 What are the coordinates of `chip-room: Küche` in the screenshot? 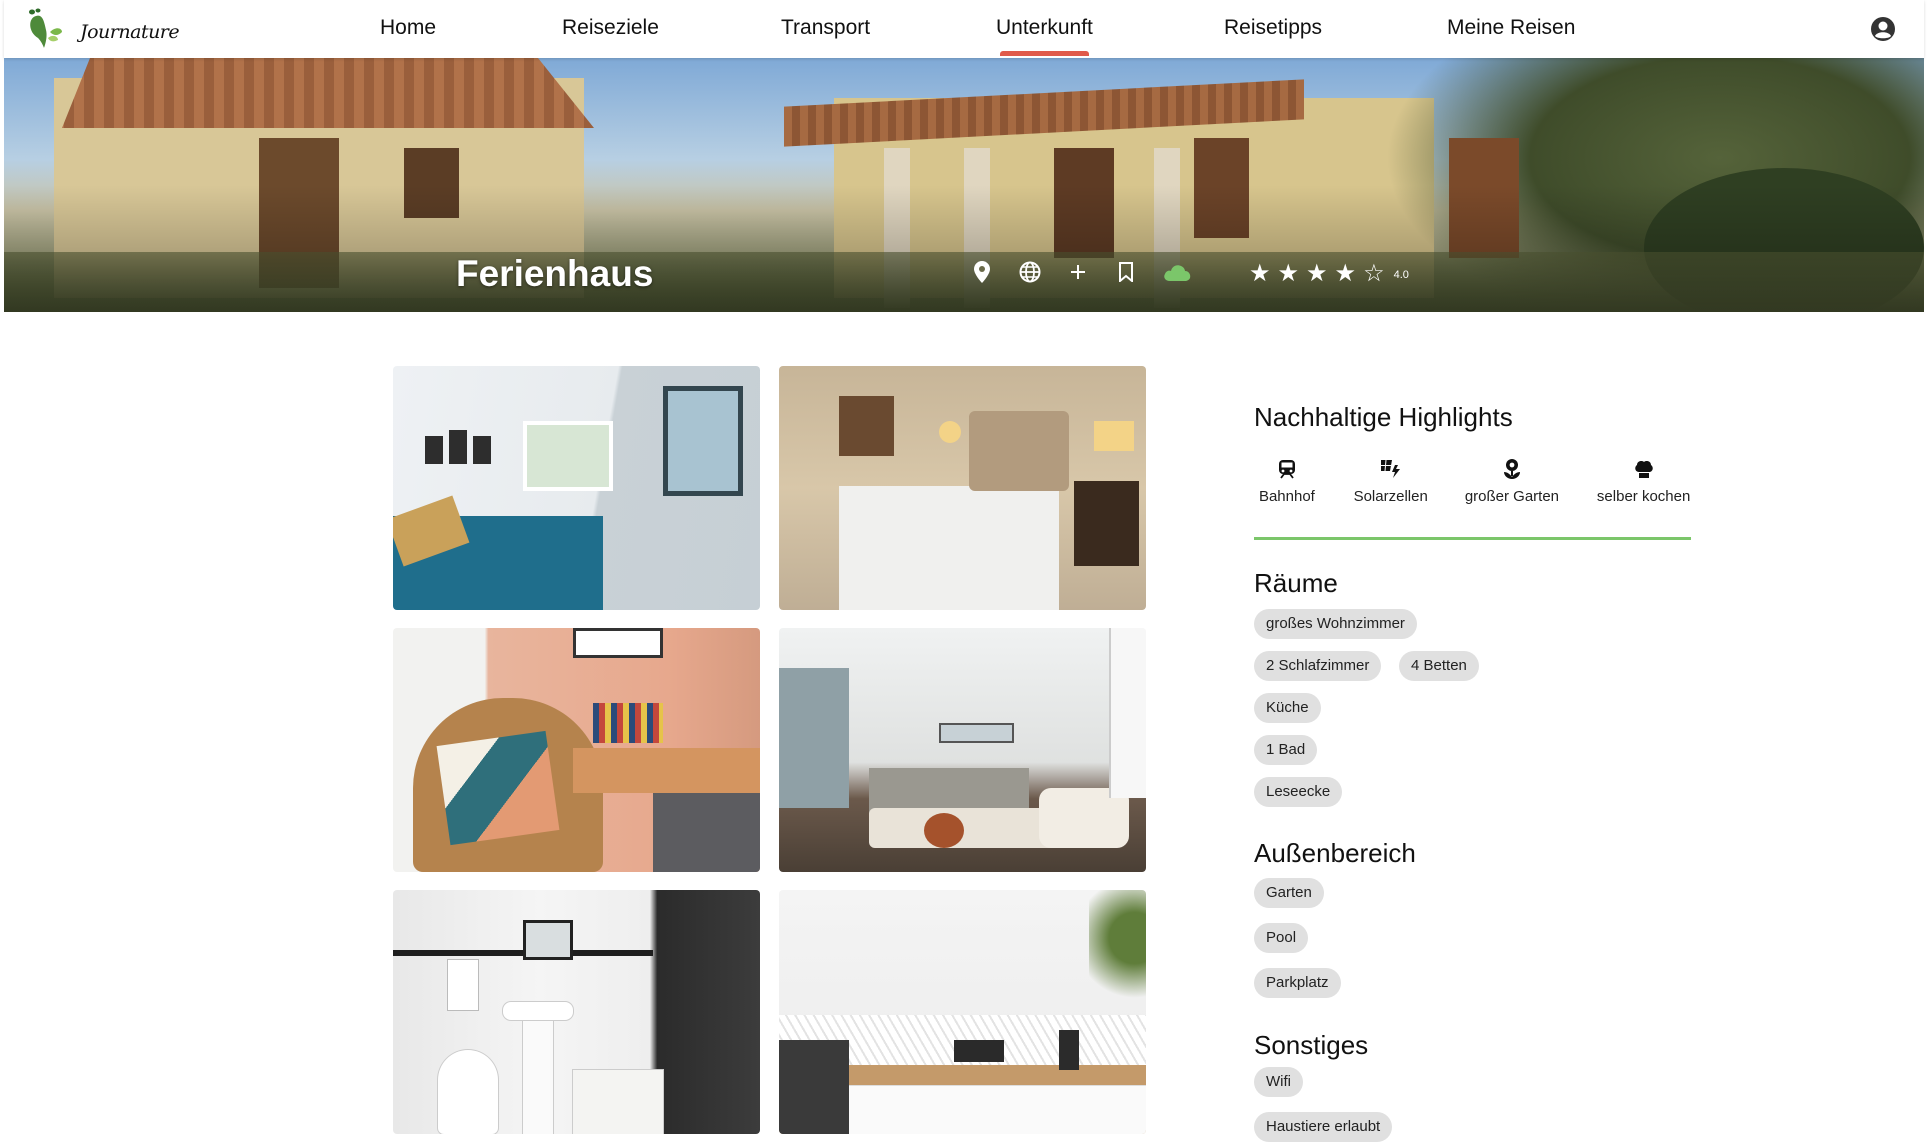 It's located at (1287, 708).